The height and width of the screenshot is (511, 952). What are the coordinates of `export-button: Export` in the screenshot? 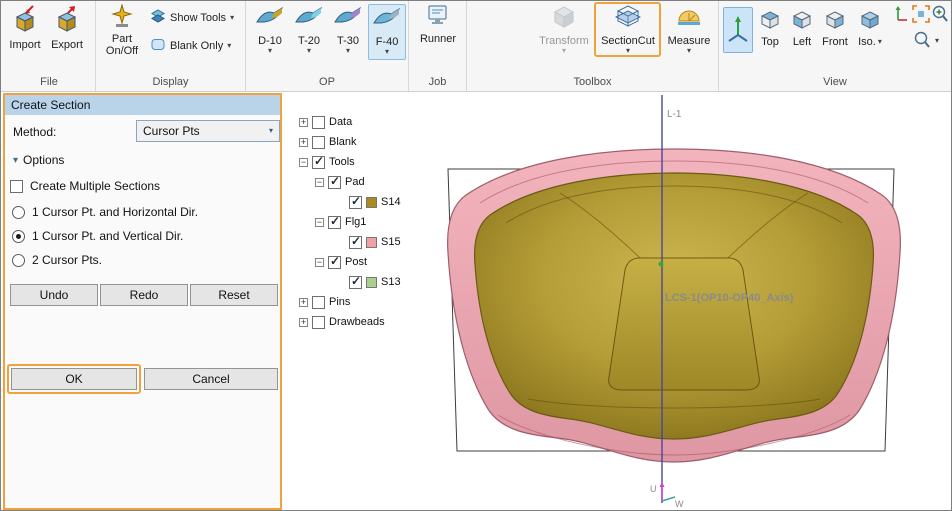 It's located at (67, 27).